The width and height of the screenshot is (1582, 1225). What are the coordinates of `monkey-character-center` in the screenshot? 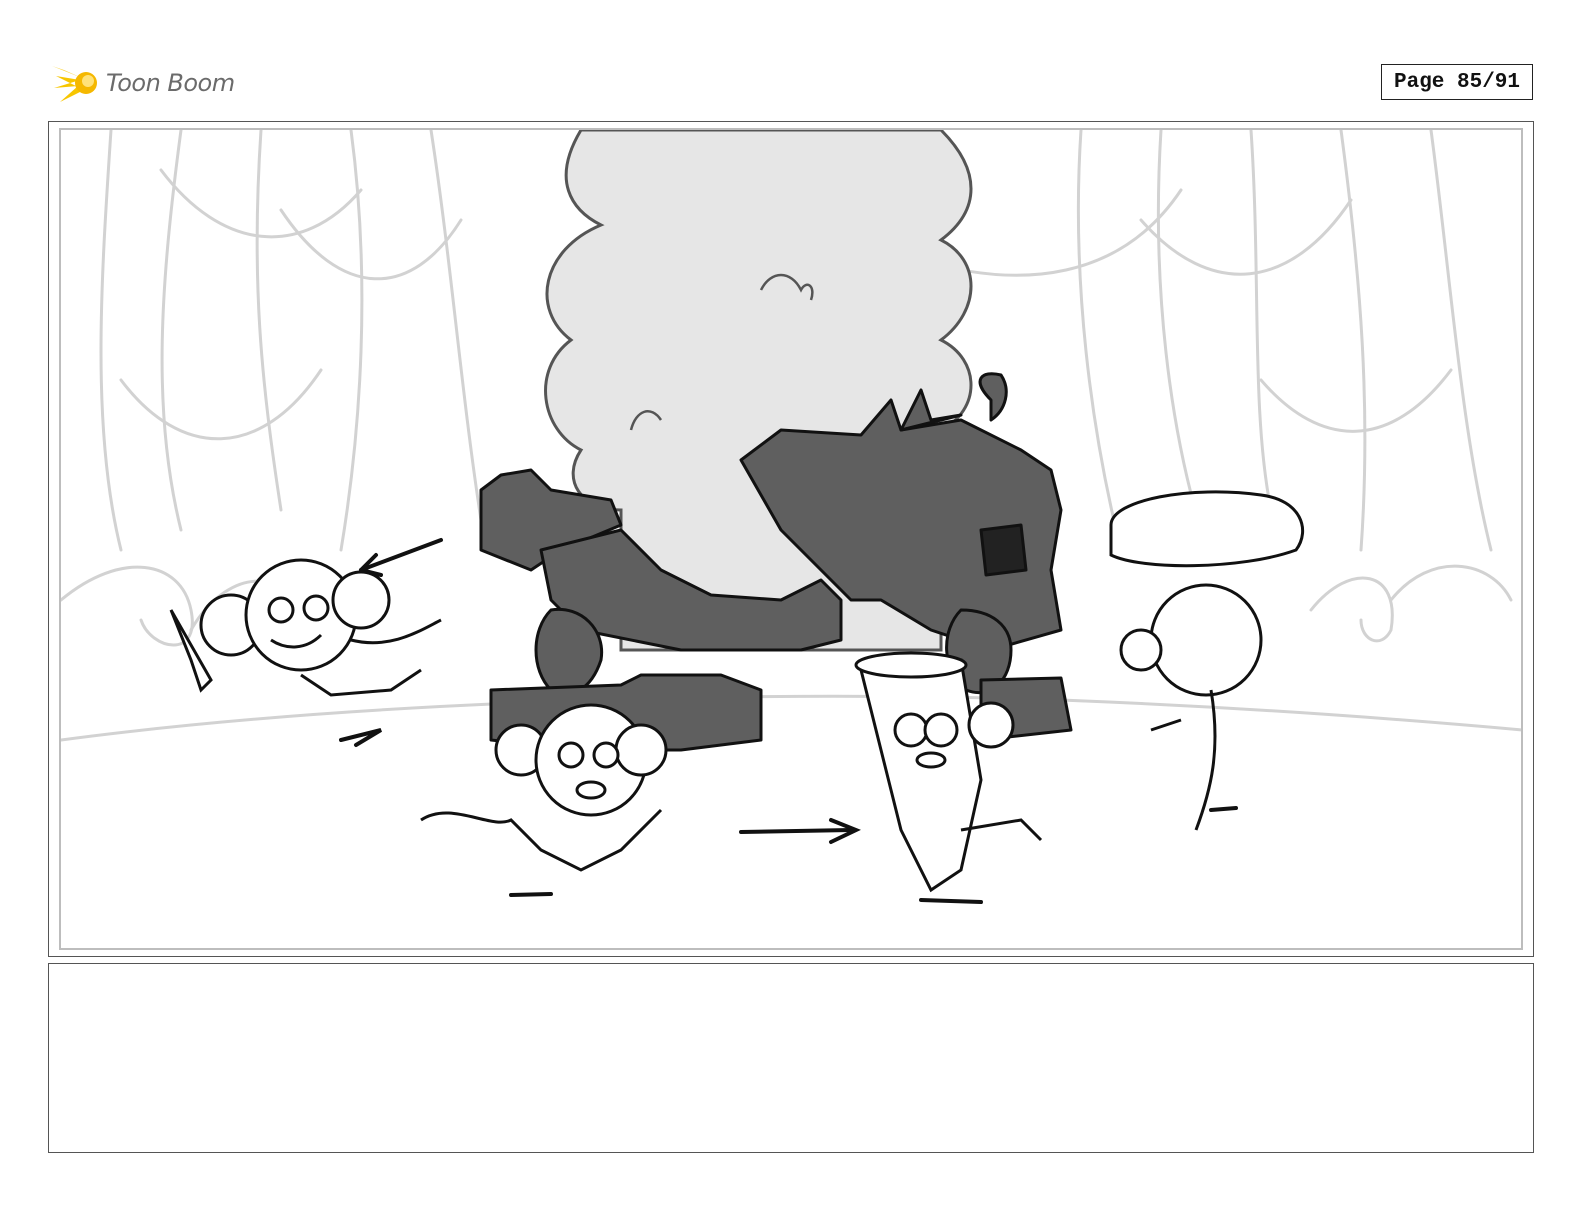 It's located at (544, 787).